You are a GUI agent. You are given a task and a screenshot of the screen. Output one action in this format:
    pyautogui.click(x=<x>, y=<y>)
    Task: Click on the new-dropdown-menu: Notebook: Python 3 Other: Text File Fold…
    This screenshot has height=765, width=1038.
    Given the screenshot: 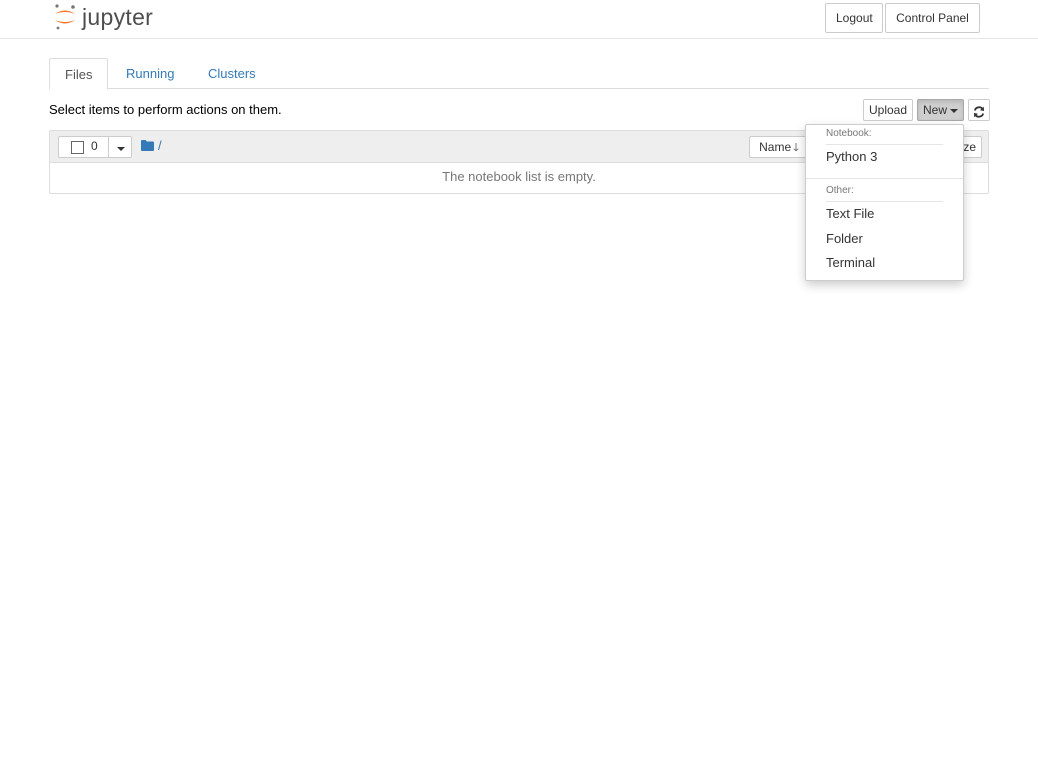 What is the action you would take?
    pyautogui.click(x=884, y=202)
    